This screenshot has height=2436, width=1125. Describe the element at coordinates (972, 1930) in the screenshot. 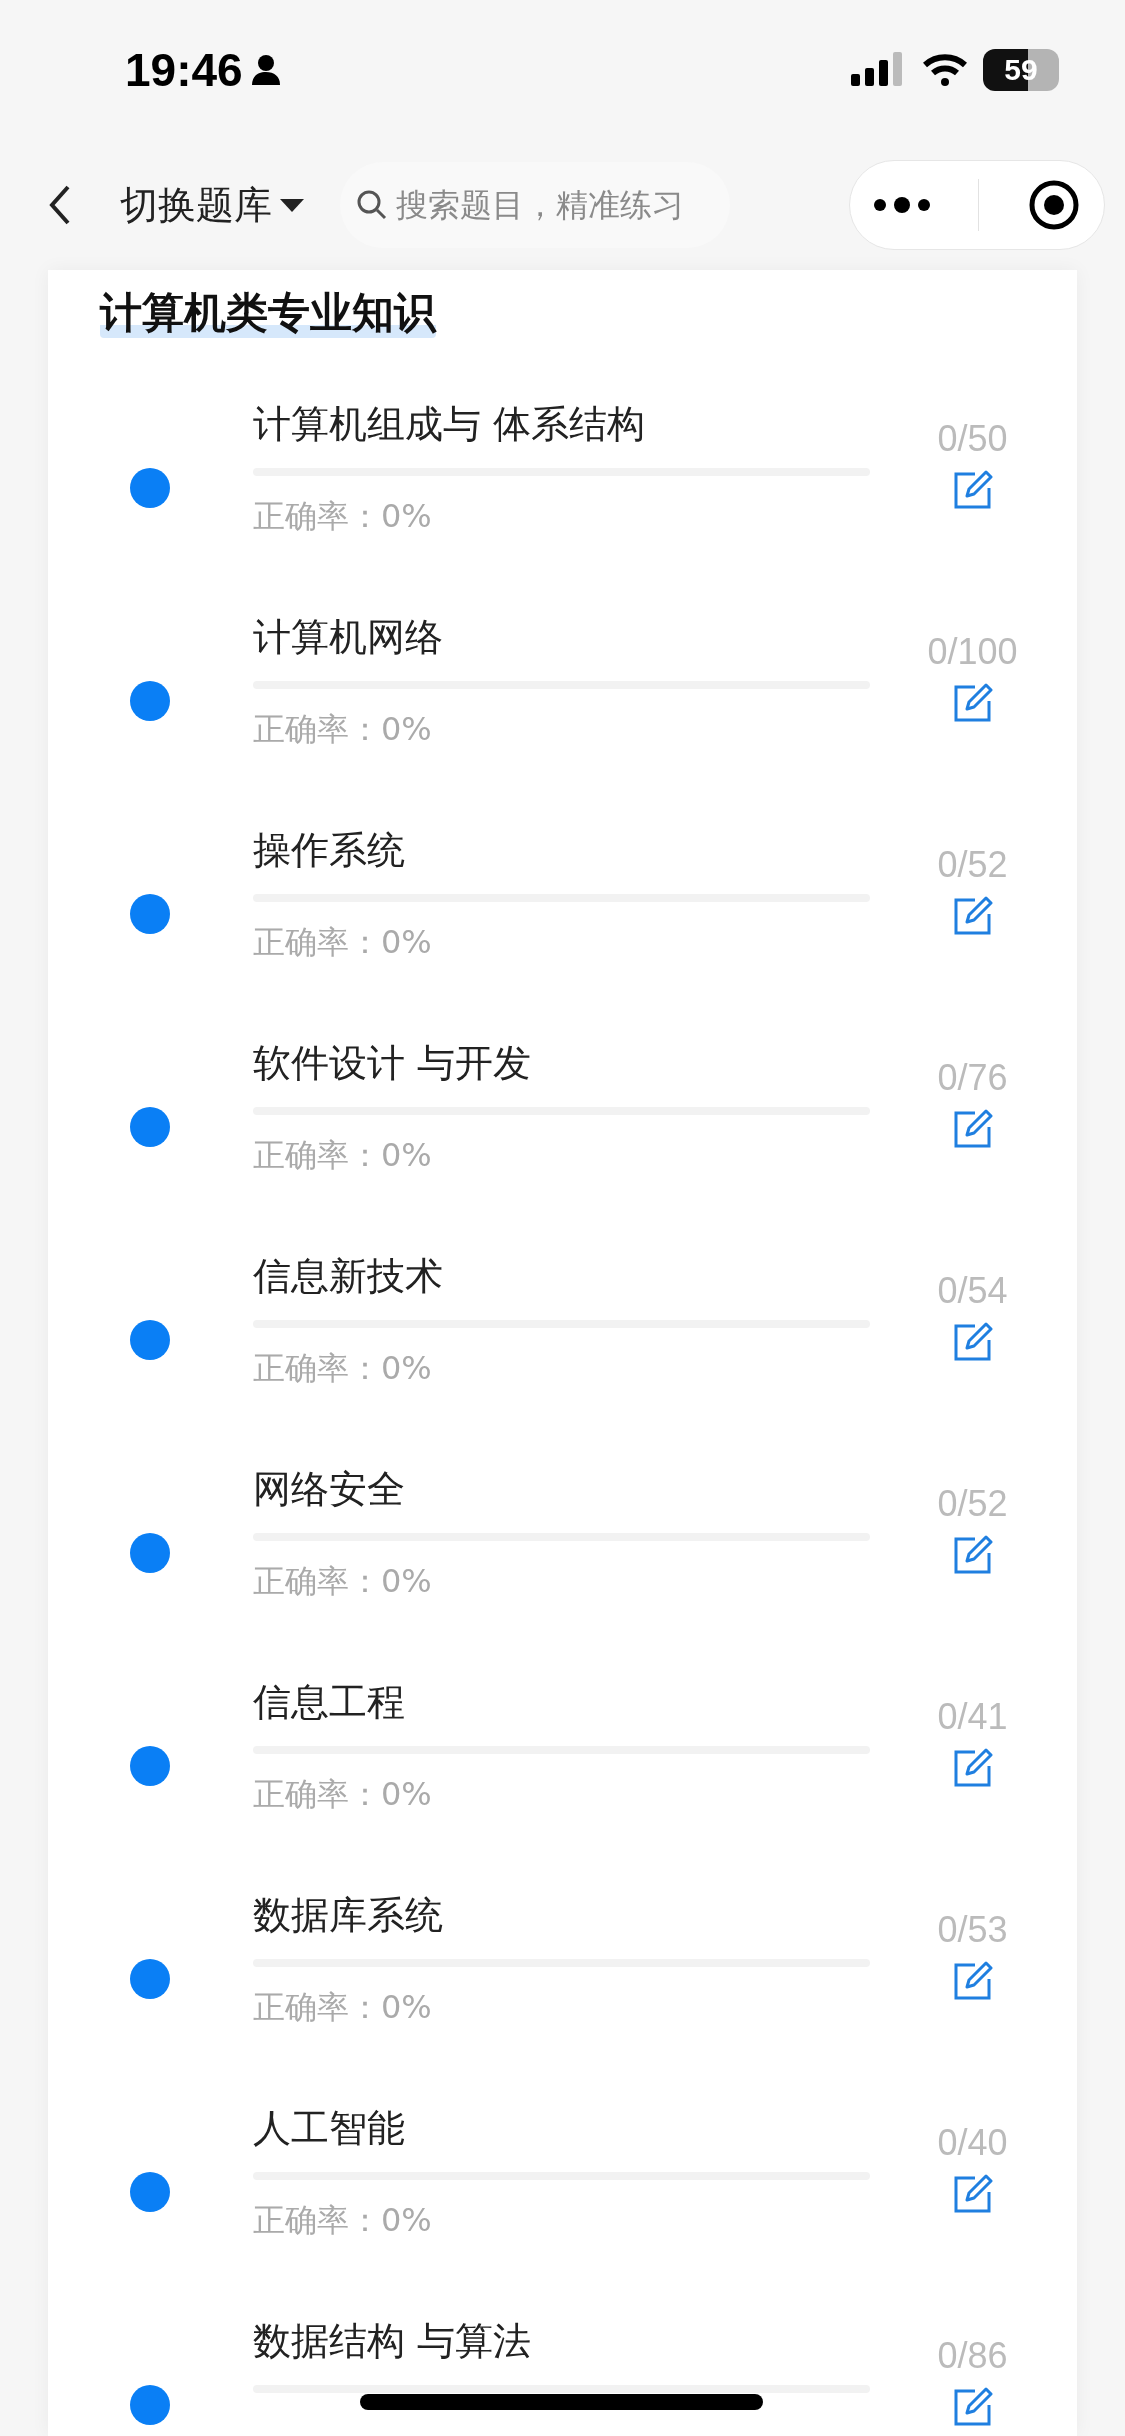

I see `progress-count: 0/53` at that location.